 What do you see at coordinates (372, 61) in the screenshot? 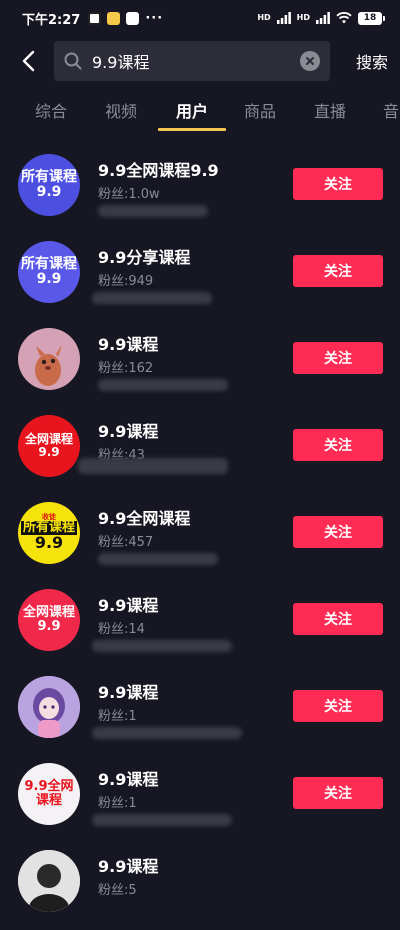
I see `search-button: 搜索` at bounding box center [372, 61].